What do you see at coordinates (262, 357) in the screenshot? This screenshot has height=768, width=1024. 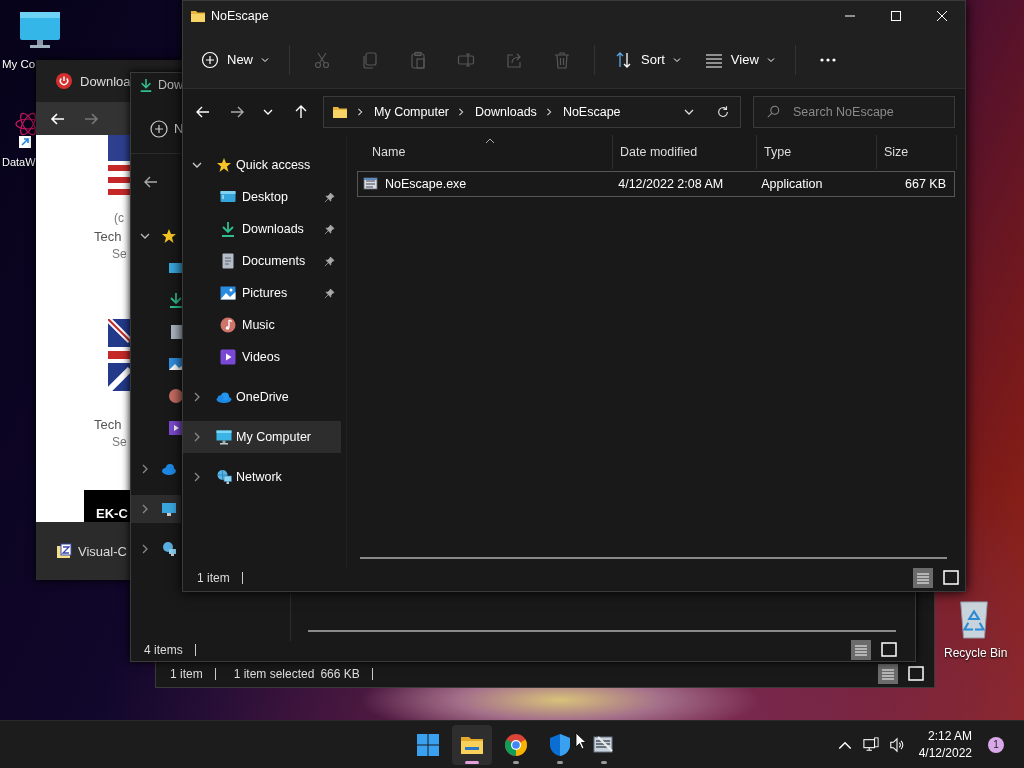 I see `tree-item: Videos` at bounding box center [262, 357].